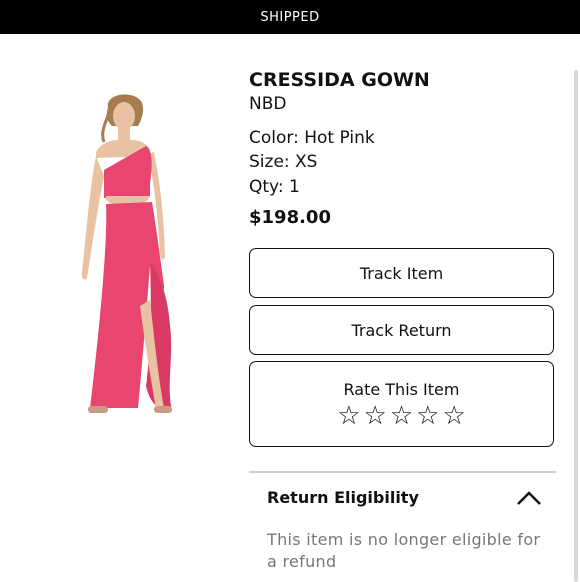 The height and width of the screenshot is (582, 580). I want to click on product-name: CRESSIDA GOWN, so click(339, 80).